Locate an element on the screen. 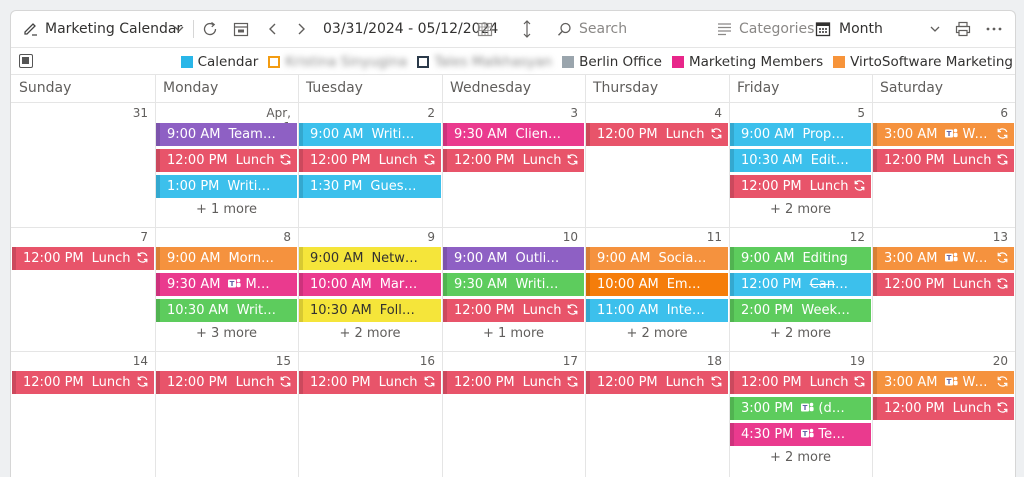 The height and width of the screenshot is (477, 1024). more-events-link: + 3 more is located at coordinates (226, 334).